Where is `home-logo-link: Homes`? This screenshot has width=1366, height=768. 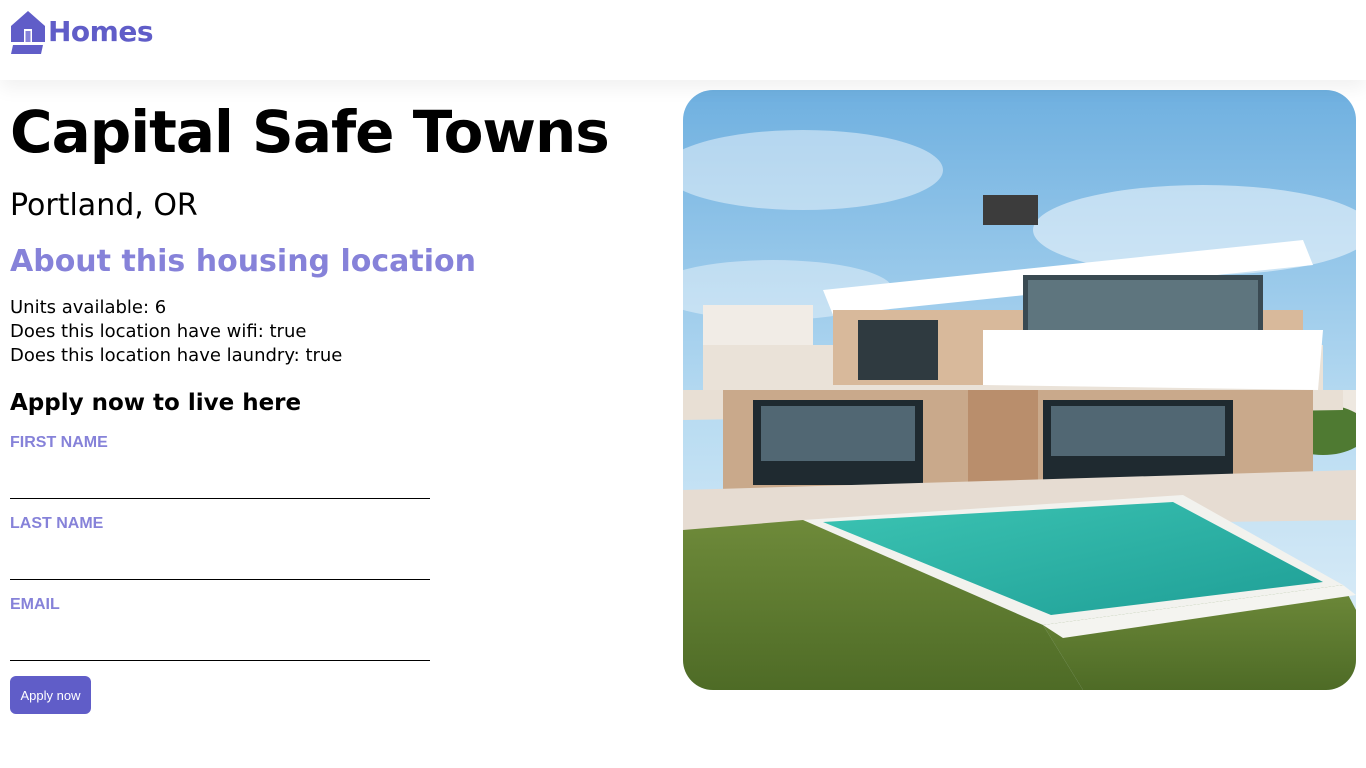 home-logo-link: Homes is located at coordinates (82, 32).